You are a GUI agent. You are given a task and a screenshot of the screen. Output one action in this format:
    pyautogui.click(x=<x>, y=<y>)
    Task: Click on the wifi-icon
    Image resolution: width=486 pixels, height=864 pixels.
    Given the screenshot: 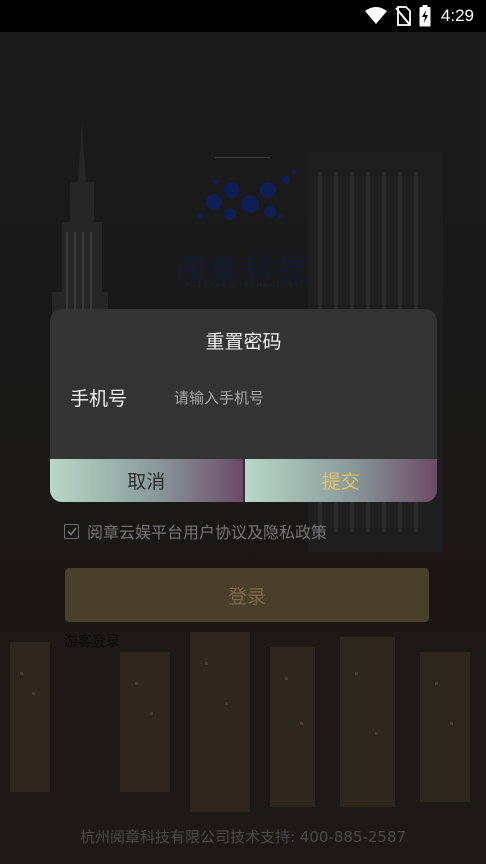 What is the action you would take?
    pyautogui.click(x=375, y=16)
    